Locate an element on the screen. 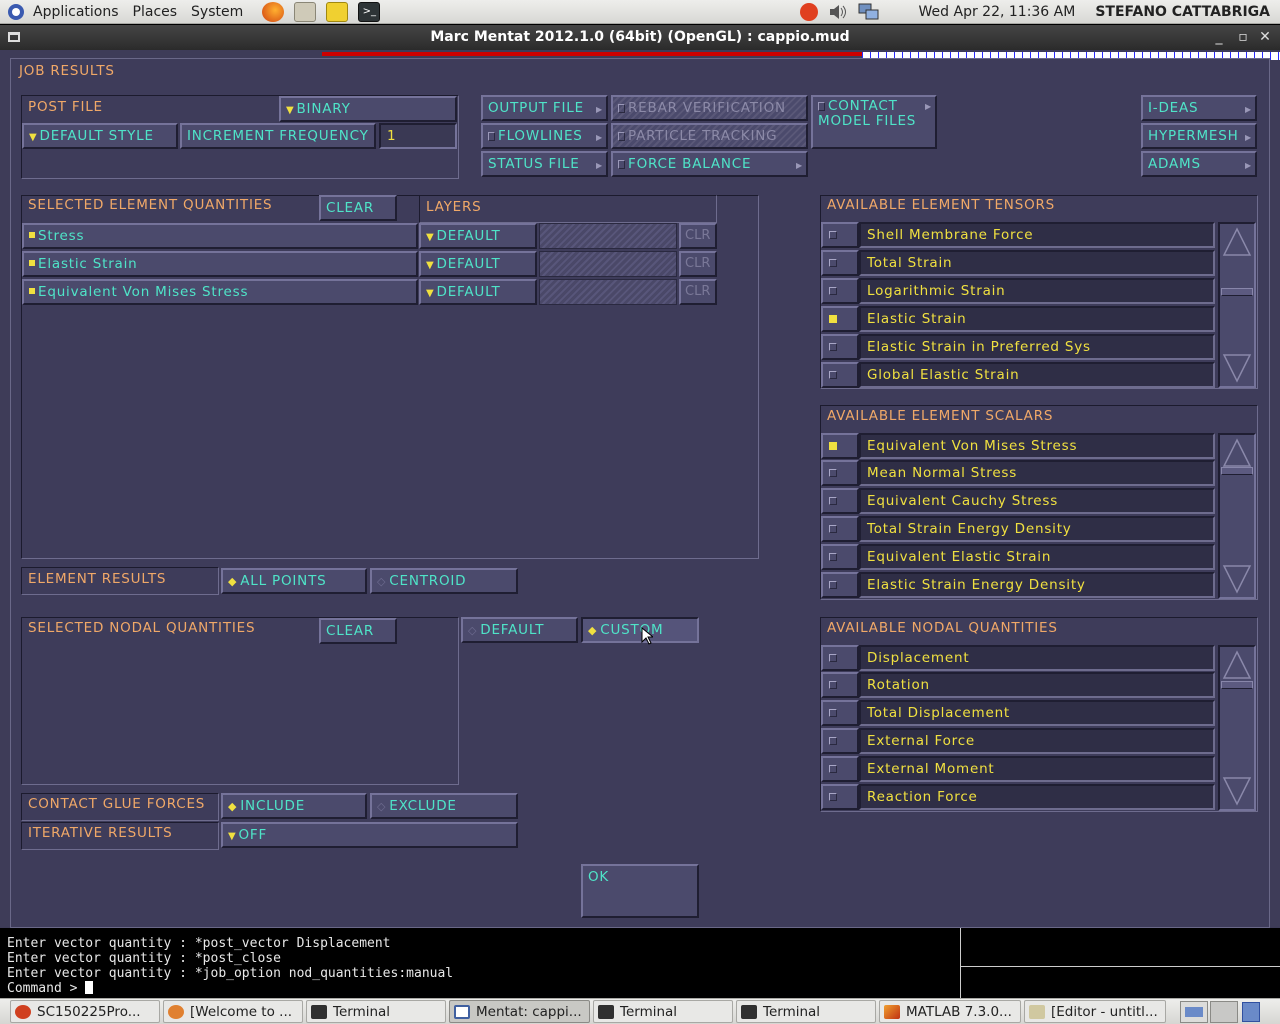 The height and width of the screenshot is (1024, 1280). list-item: Total Strain Energy Density is located at coordinates (1018, 529).